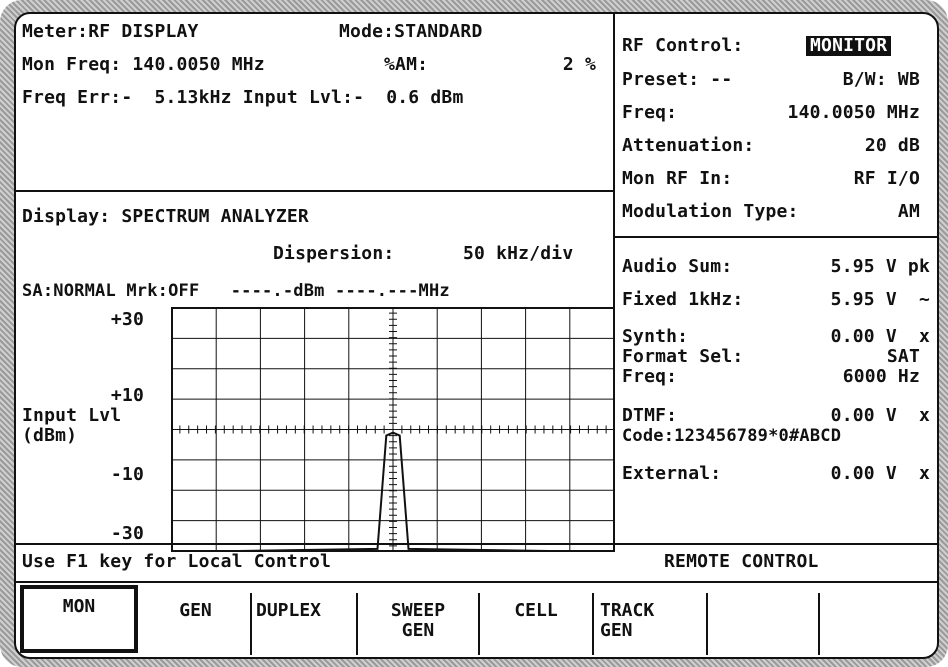 The image size is (948, 667). Describe the element at coordinates (196, 624) in the screenshot. I see `softkey-gen: GEN` at that location.